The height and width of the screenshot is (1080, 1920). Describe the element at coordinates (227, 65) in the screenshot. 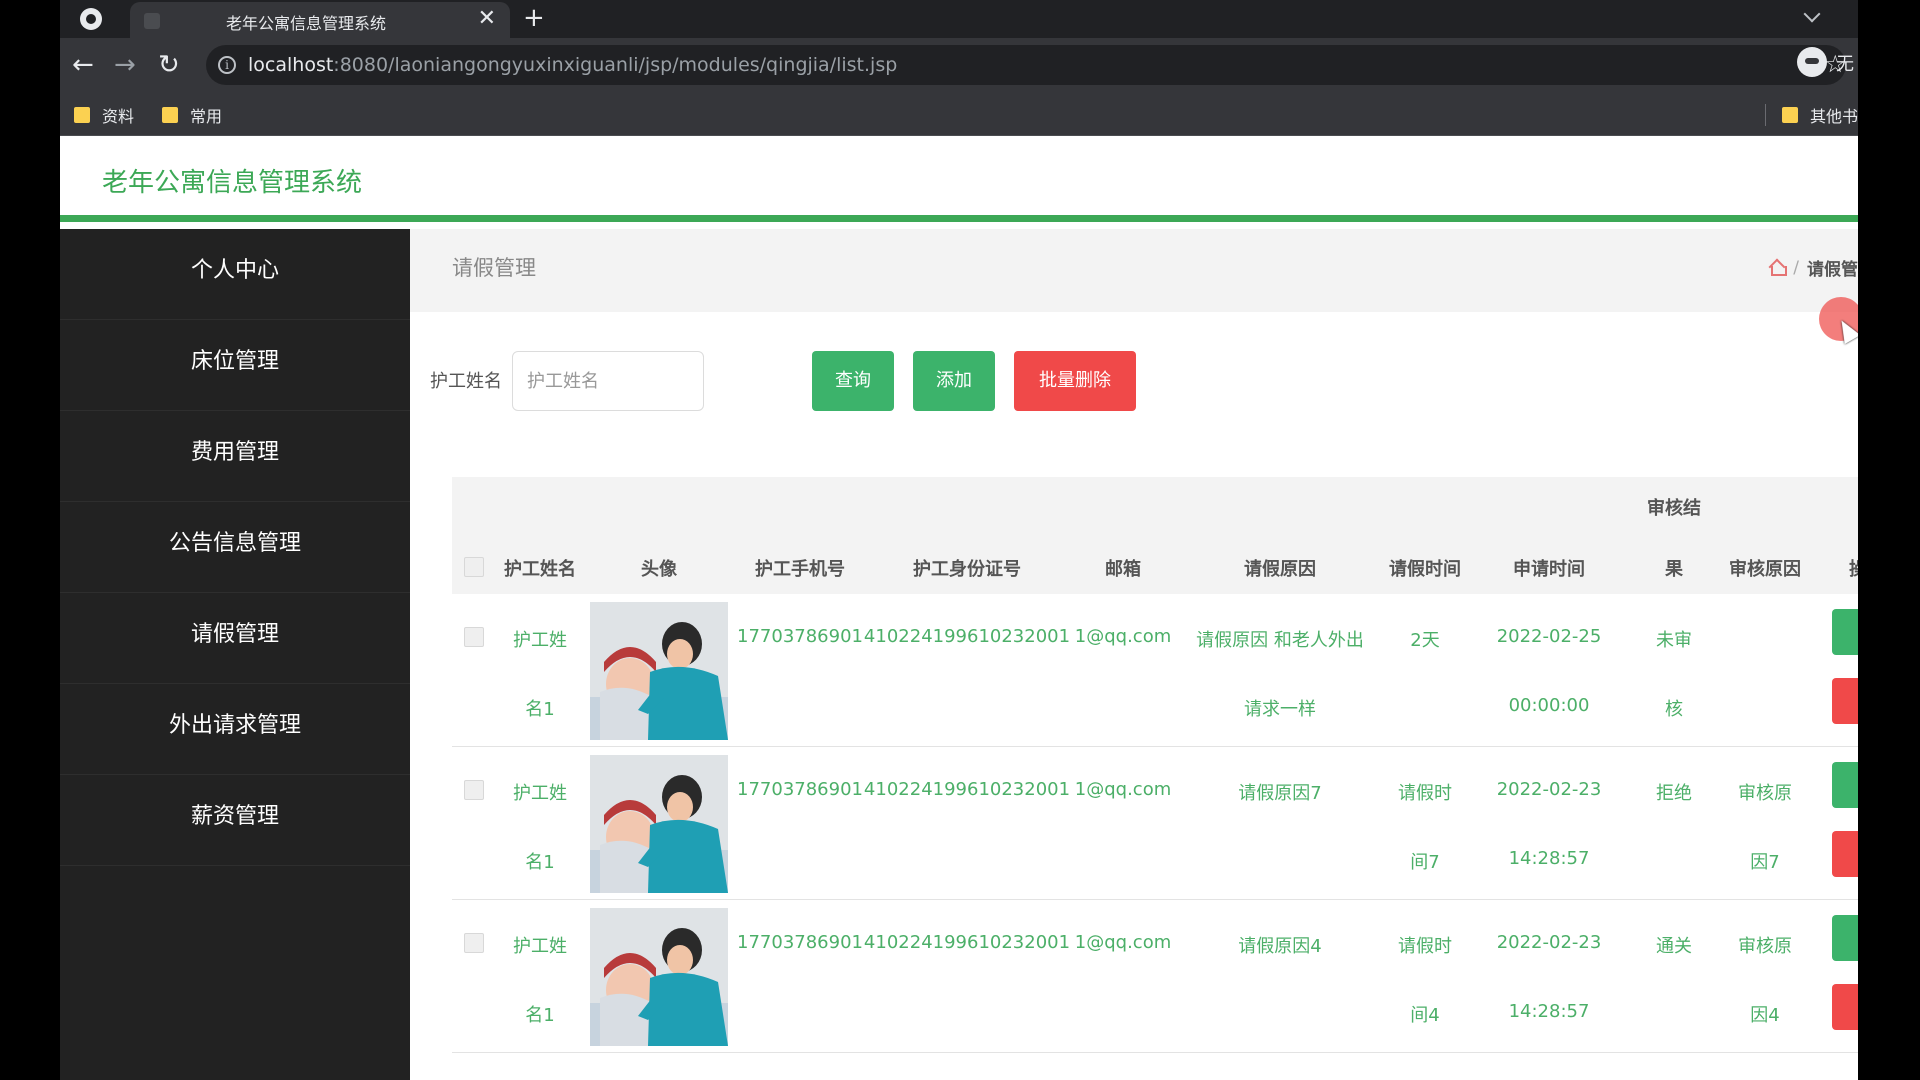

I see `site-info-icon: i` at that location.